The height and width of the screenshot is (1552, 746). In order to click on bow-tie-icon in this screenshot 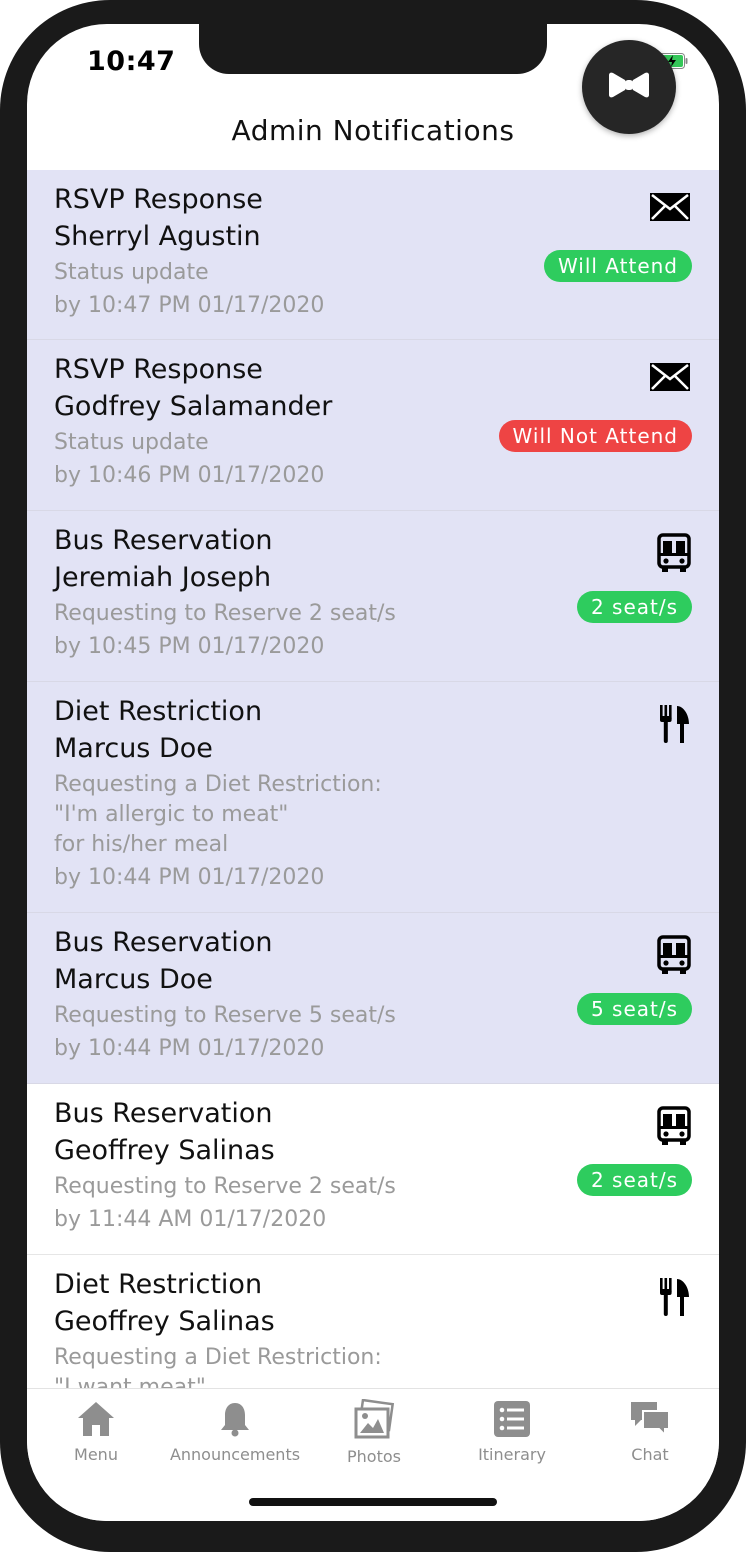, I will do `click(629, 87)`.